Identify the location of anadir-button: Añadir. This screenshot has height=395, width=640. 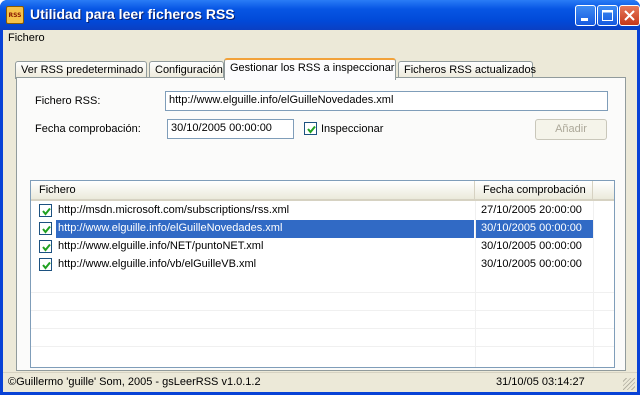
(571, 129).